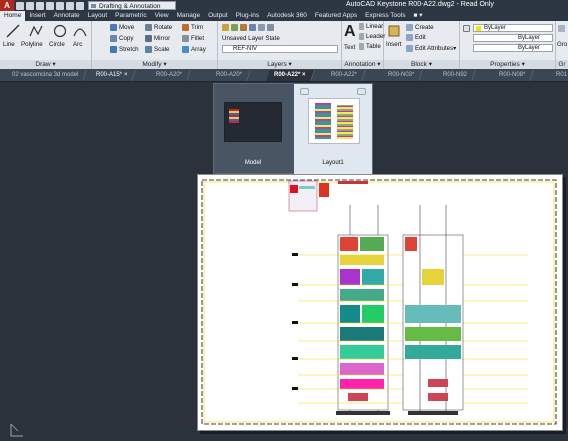  Describe the element at coordinates (350, 31) in the screenshot. I see `text-icon: A` at that location.